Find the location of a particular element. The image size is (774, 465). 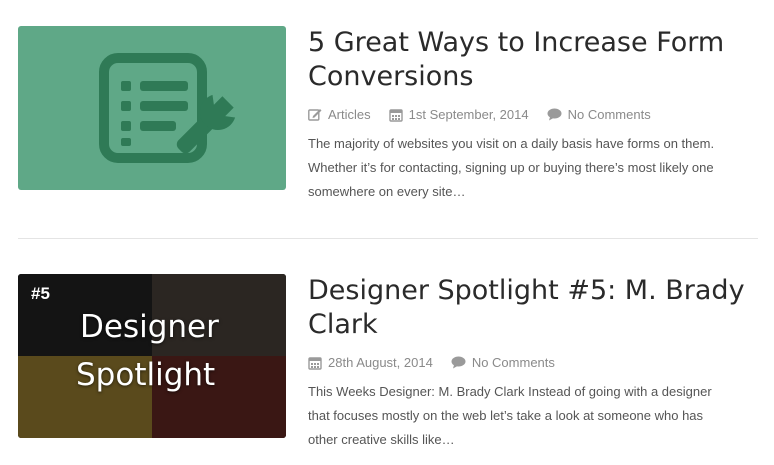

post-date: 1st September, 2014 is located at coordinates (458, 114).